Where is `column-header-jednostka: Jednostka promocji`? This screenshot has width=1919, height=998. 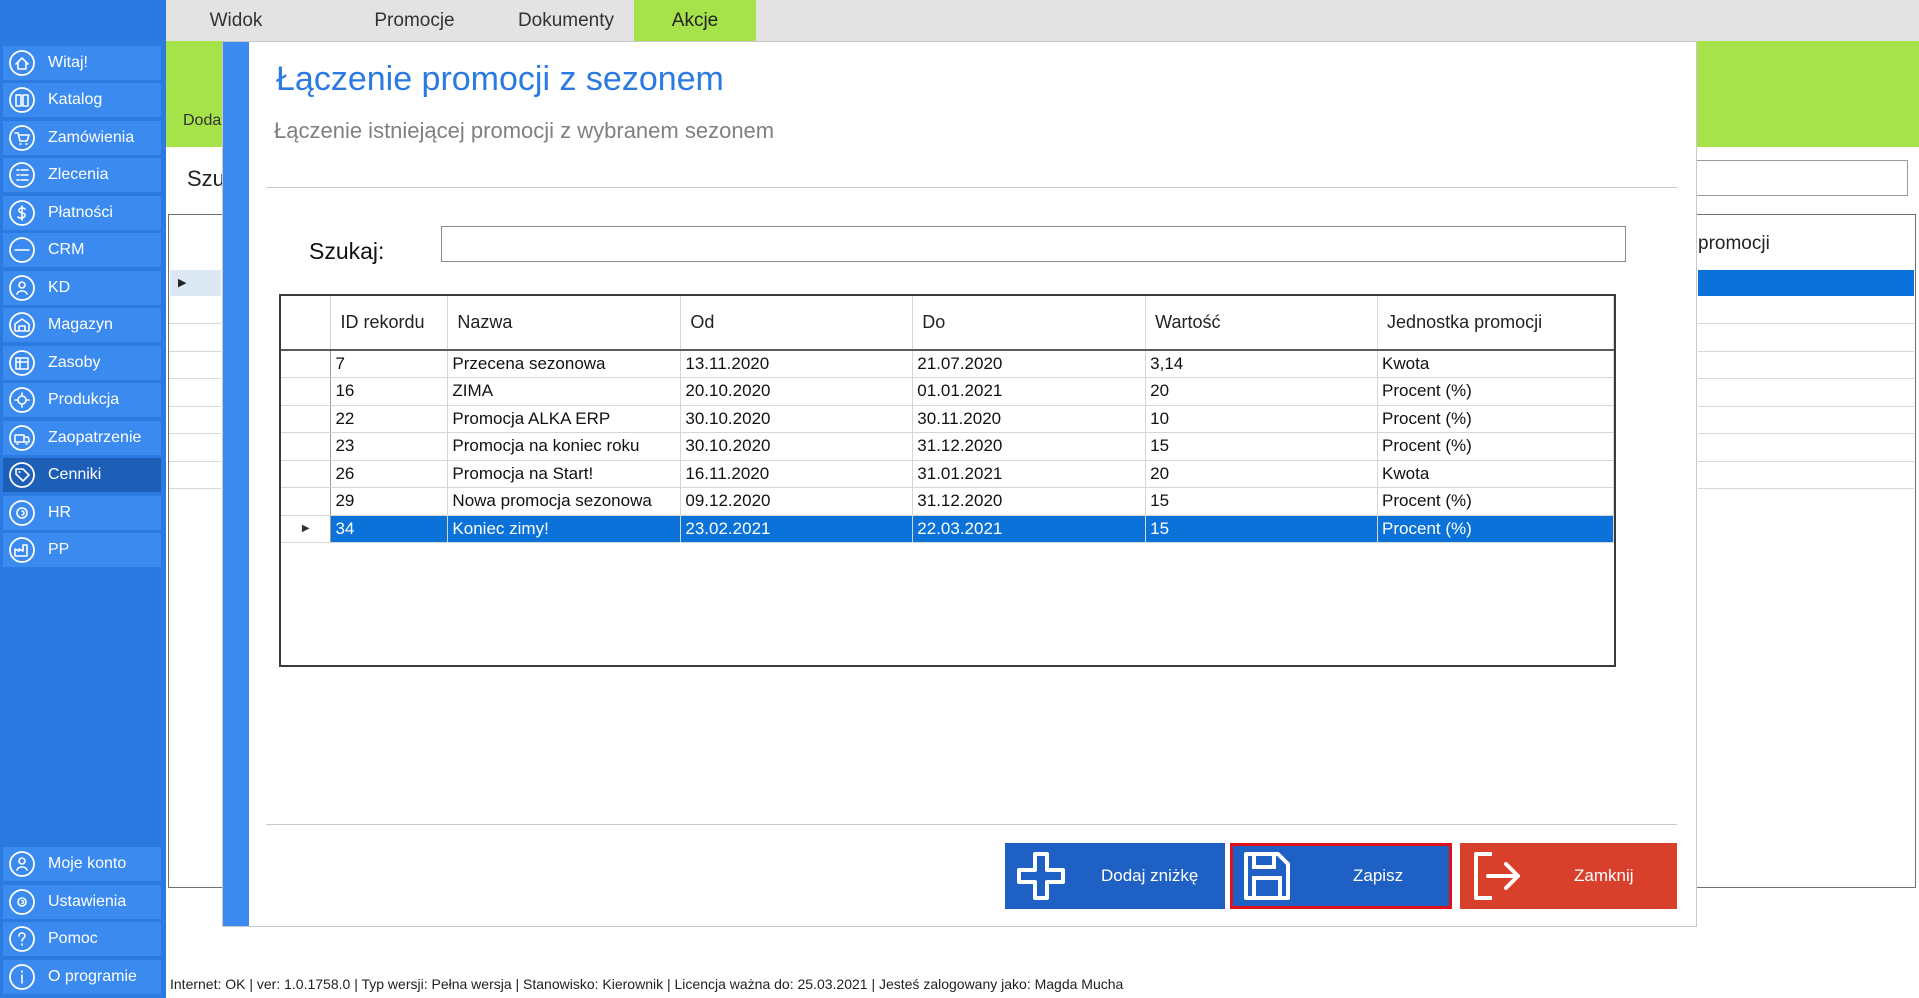 column-header-jednostka: Jednostka promocji is located at coordinates (1495, 323).